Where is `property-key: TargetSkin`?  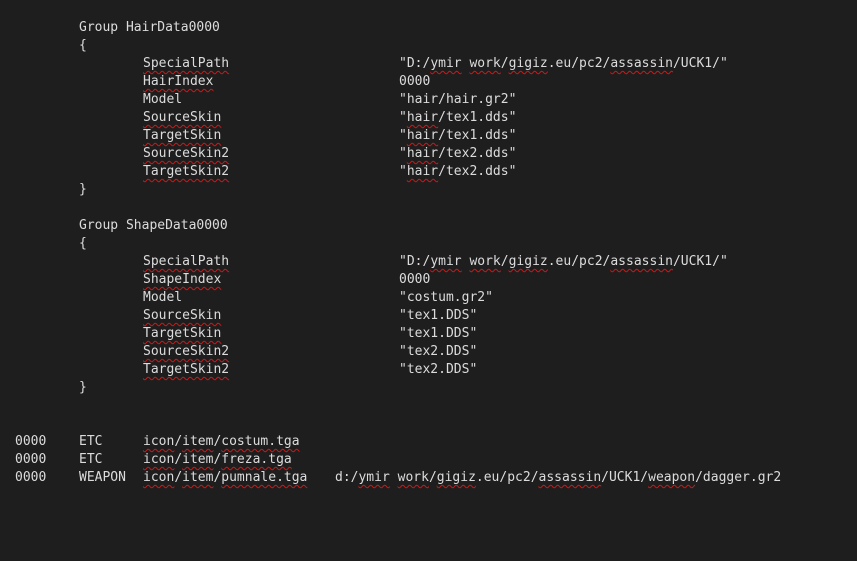
property-key: TargetSkin is located at coordinates (182, 135).